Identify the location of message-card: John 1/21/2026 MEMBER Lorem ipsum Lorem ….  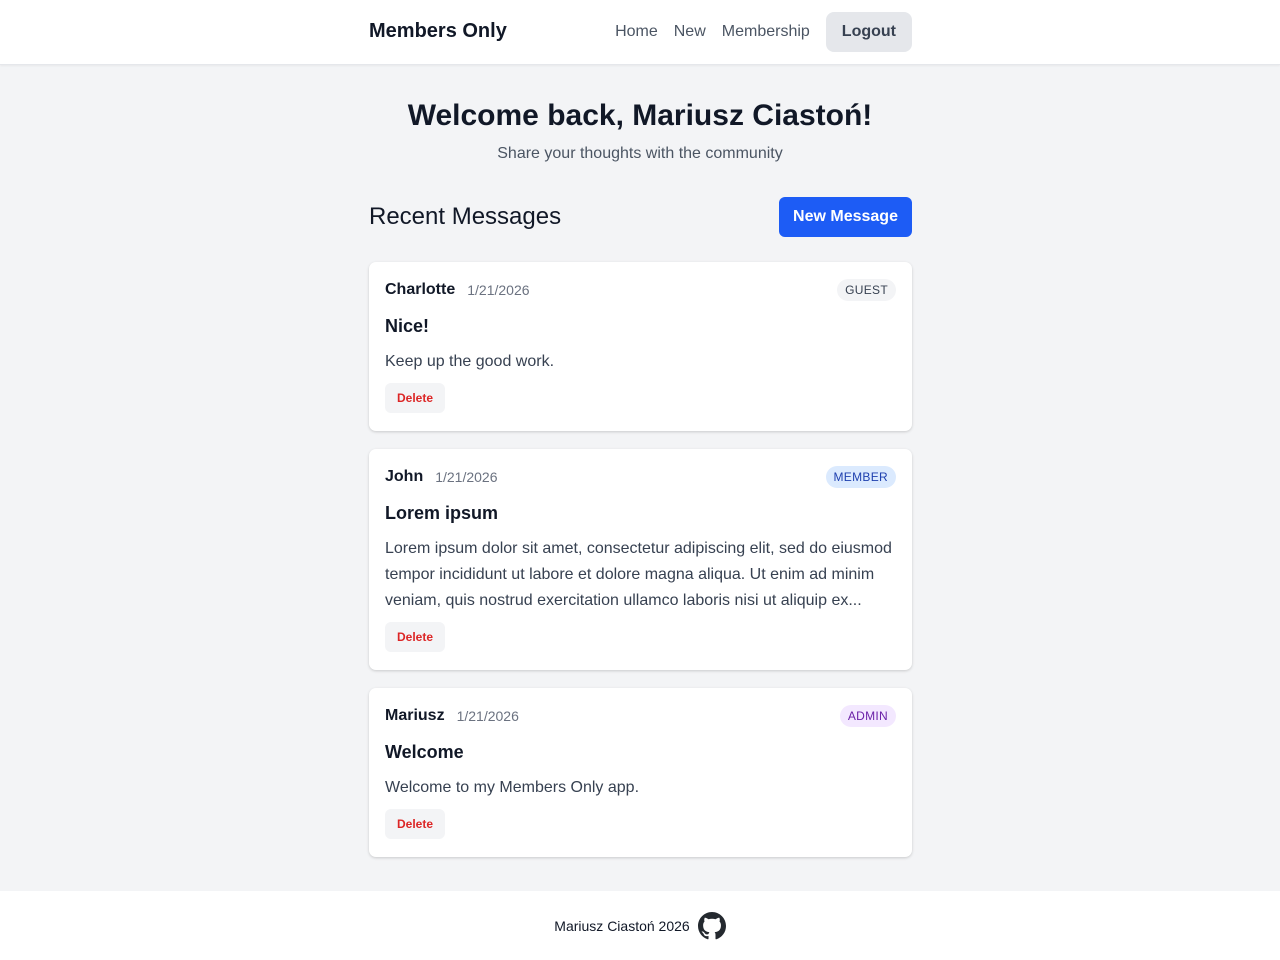
(640, 559).